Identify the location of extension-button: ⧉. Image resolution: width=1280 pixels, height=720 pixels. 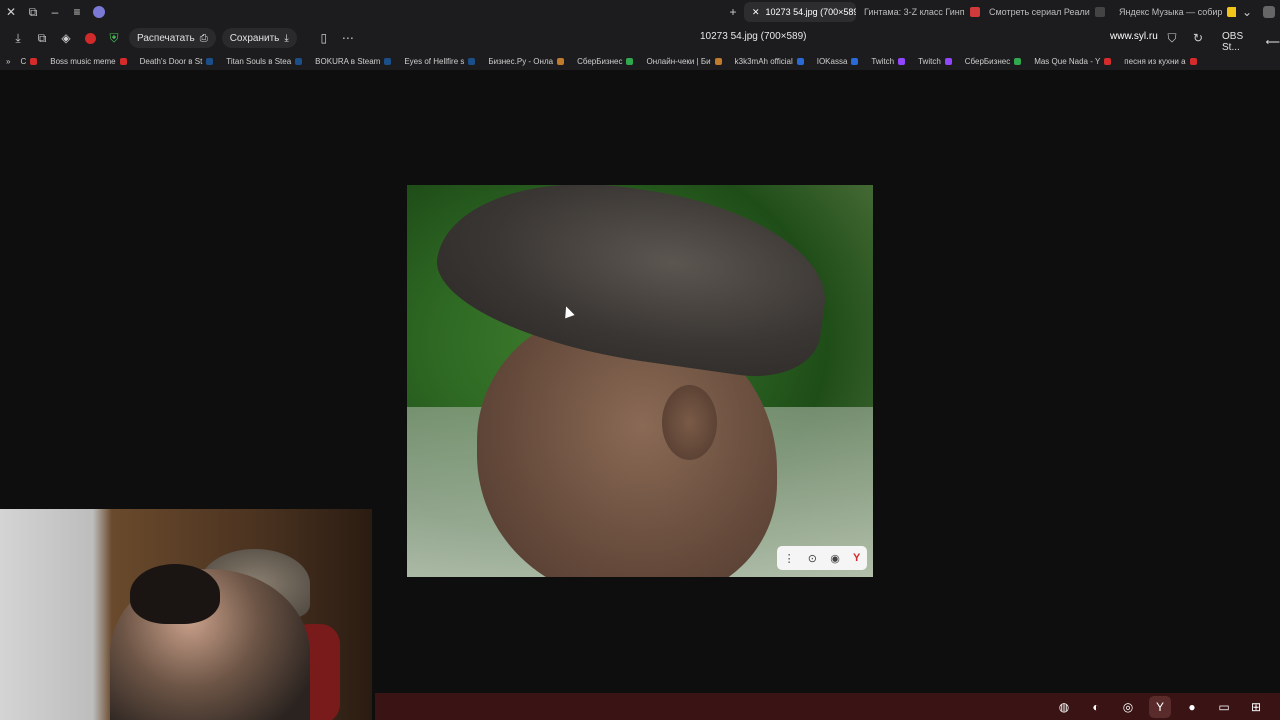
(42, 38).